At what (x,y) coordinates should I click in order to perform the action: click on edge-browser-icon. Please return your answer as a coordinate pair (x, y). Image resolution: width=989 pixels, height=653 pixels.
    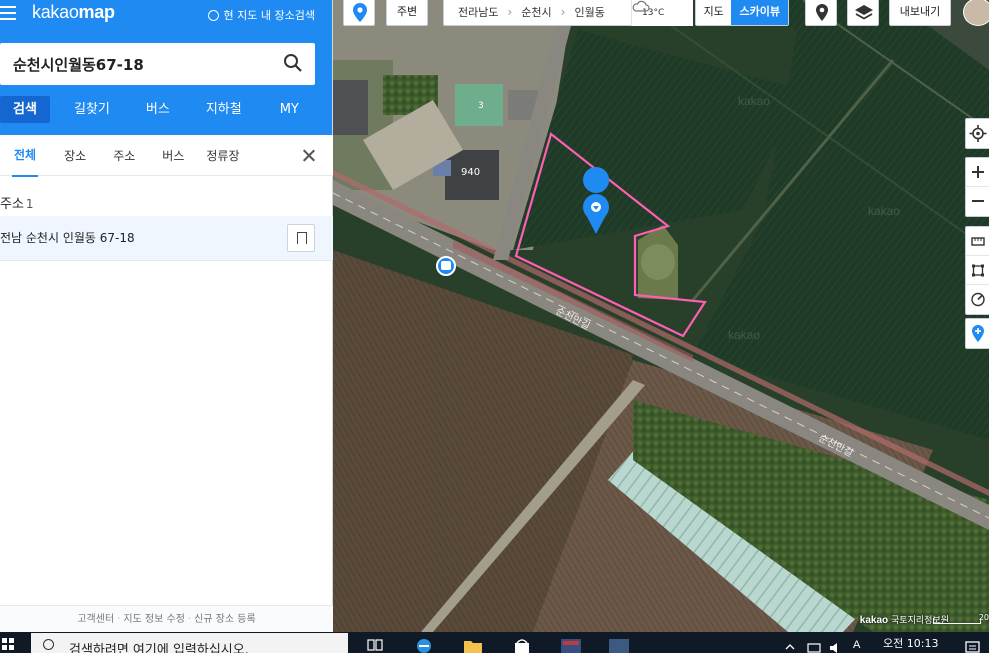
    Looking at the image, I should click on (424, 644).